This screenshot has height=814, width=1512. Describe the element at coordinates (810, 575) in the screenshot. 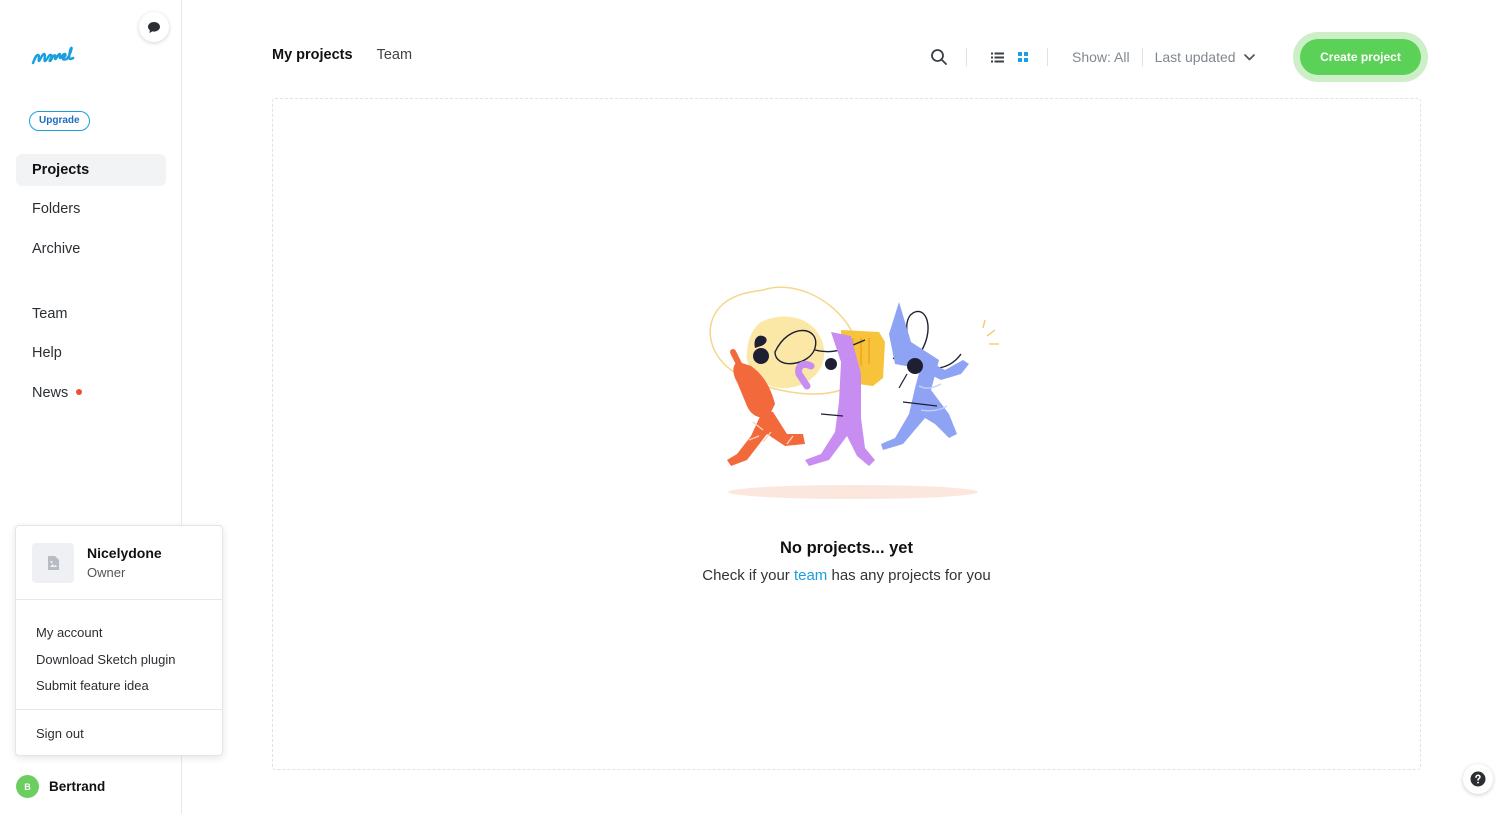

I see `team-link: team` at that location.